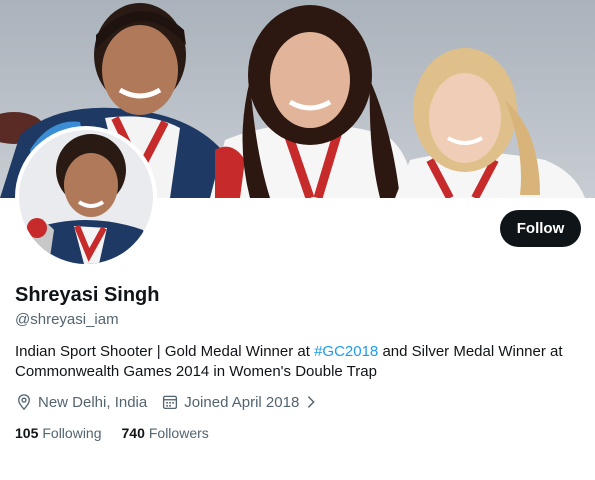 The image size is (595, 480). I want to click on profile-meta: New Delhi, India Joined April 2018, so click(167, 402).